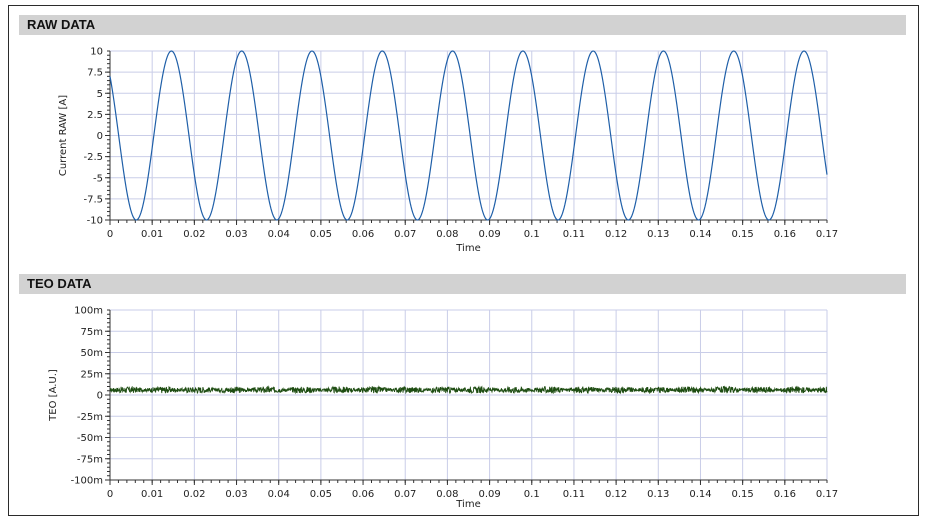  What do you see at coordinates (95, 115) in the screenshot?
I see `y-tick-label: 2.5` at bounding box center [95, 115].